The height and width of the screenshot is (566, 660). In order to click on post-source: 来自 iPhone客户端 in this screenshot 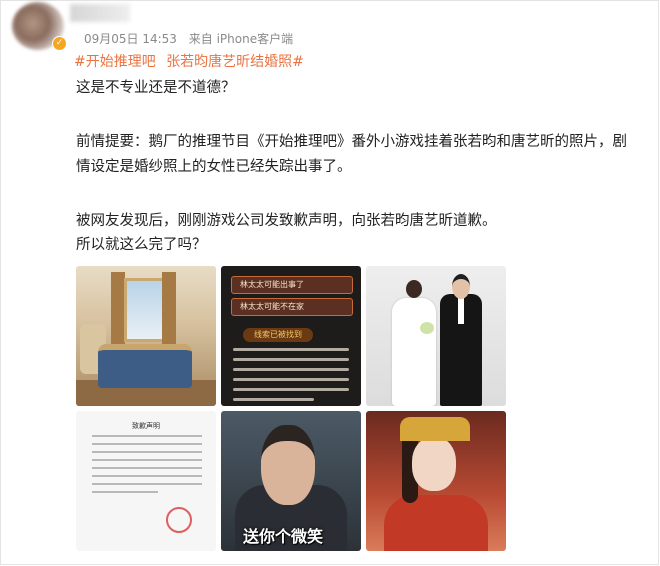, I will do `click(241, 39)`.